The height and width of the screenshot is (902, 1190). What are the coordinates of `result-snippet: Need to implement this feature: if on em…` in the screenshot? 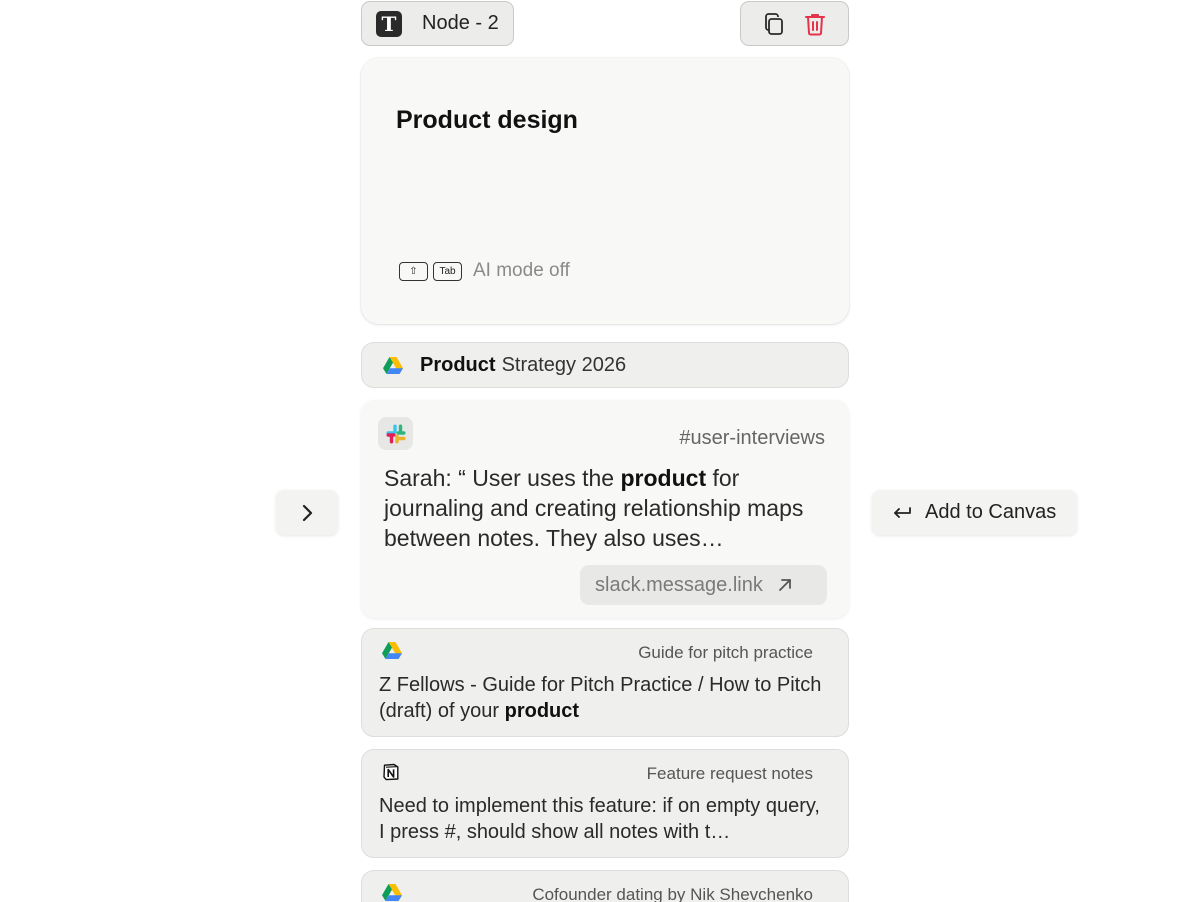 It's located at (599, 819).